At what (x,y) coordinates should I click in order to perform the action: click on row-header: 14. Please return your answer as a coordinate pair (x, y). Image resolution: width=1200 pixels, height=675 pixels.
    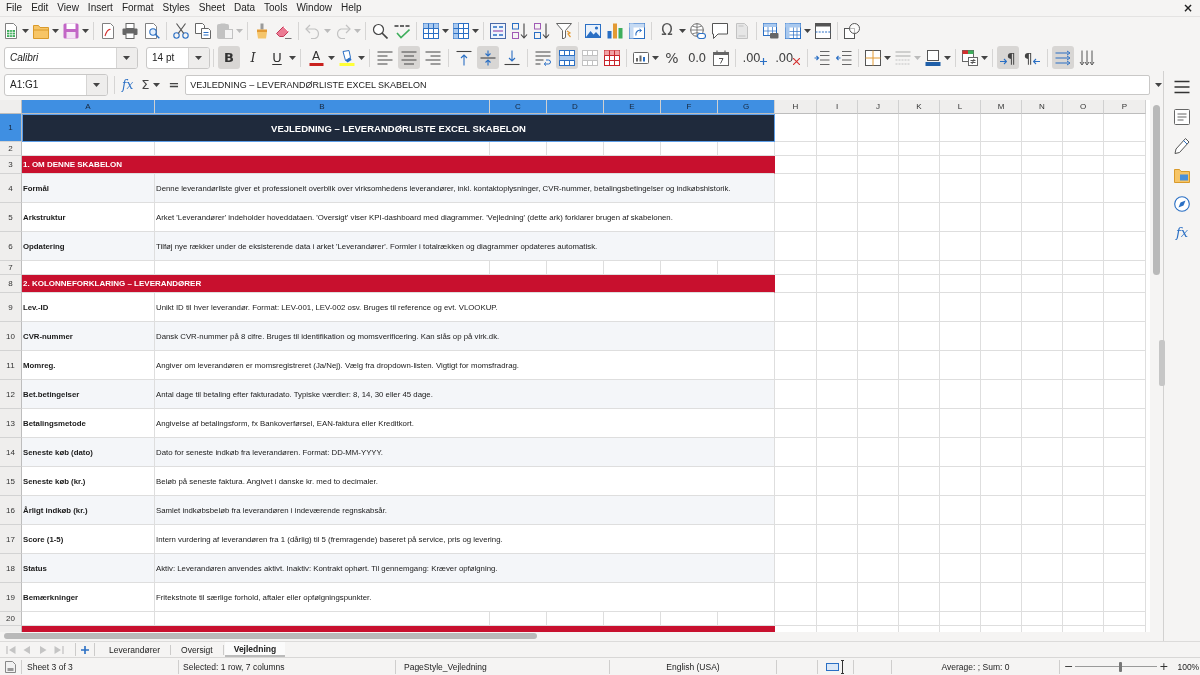
    Looking at the image, I should click on (11, 452).